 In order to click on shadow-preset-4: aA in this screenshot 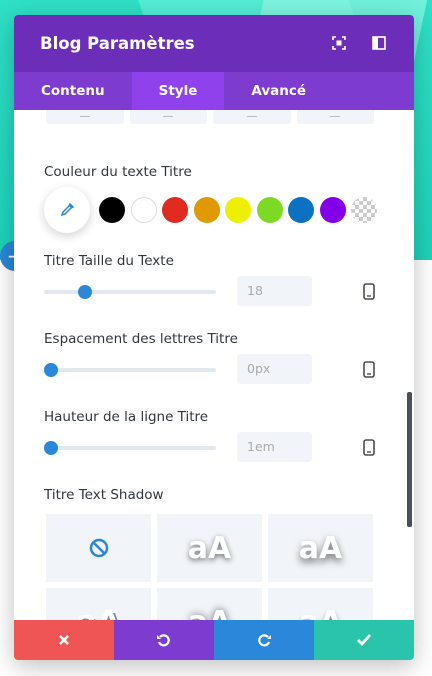, I will do `click(209, 604)`.